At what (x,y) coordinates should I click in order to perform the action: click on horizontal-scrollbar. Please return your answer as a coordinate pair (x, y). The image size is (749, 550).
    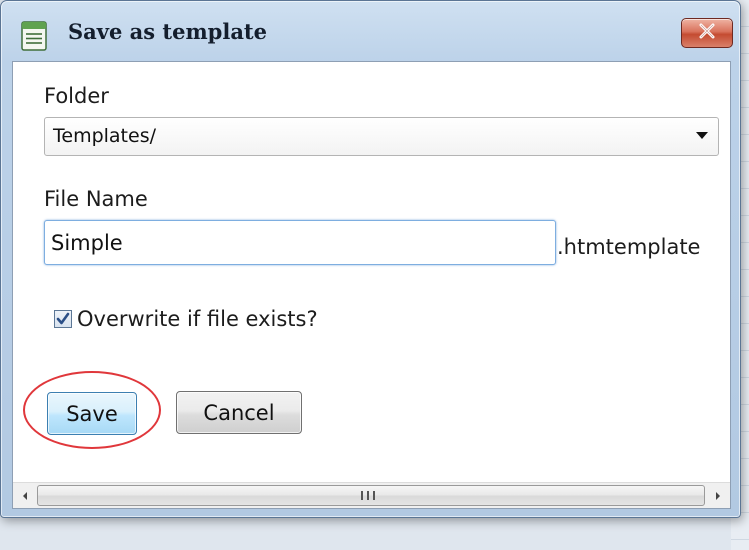
    Looking at the image, I should click on (371, 495).